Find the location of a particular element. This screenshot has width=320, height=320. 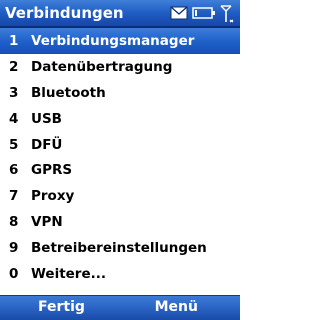

menu-item-number: 7 is located at coordinates (14, 196).